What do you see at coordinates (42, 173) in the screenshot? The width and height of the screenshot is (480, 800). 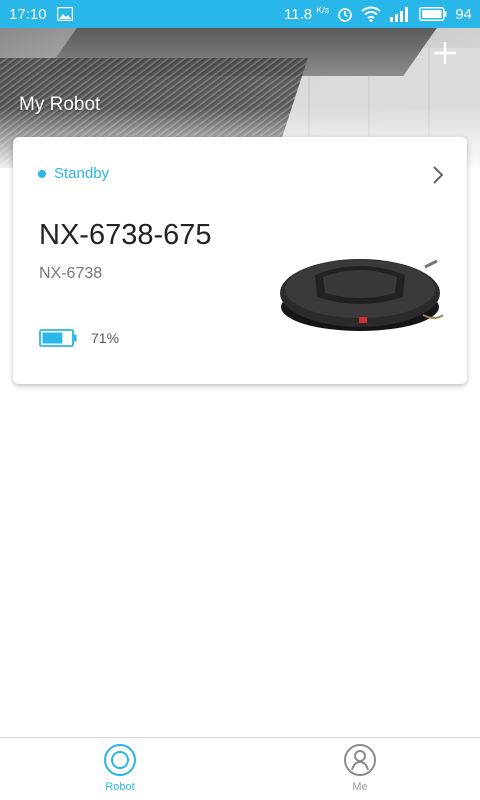 I see `status-dot` at bounding box center [42, 173].